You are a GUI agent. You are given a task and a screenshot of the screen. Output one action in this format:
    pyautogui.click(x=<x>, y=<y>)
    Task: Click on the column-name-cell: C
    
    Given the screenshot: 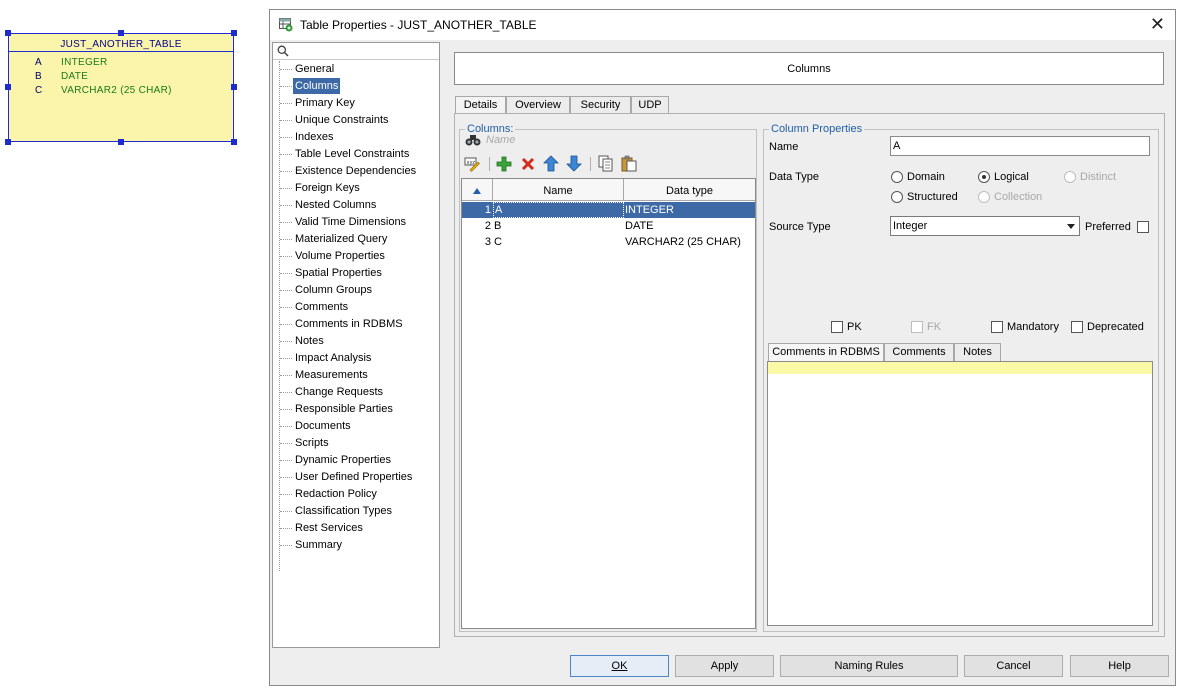 What is the action you would take?
    pyautogui.click(x=498, y=242)
    